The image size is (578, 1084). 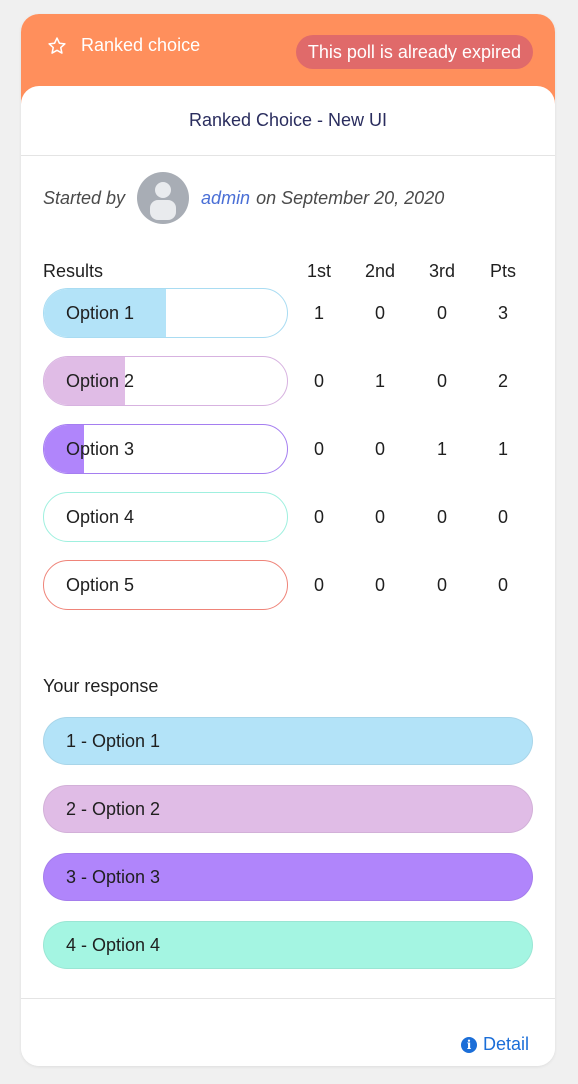 What do you see at coordinates (502, 271) in the screenshot?
I see `col-header-pts: Pts` at bounding box center [502, 271].